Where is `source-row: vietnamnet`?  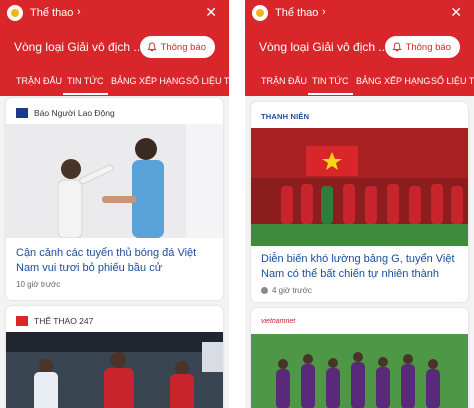 source-row: vietnamnet is located at coordinates (278, 321).